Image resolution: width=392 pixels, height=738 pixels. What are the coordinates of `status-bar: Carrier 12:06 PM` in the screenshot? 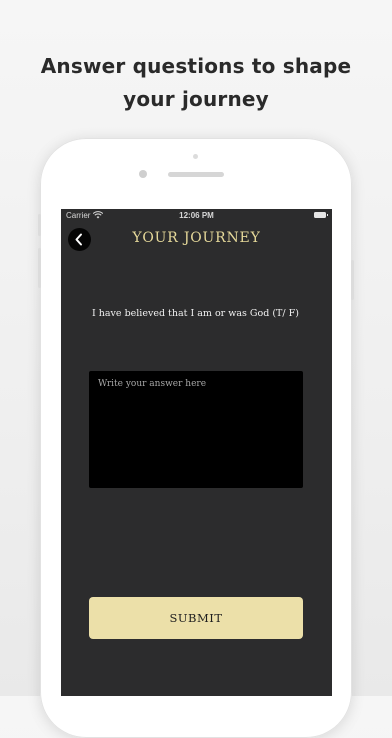 It's located at (196, 216).